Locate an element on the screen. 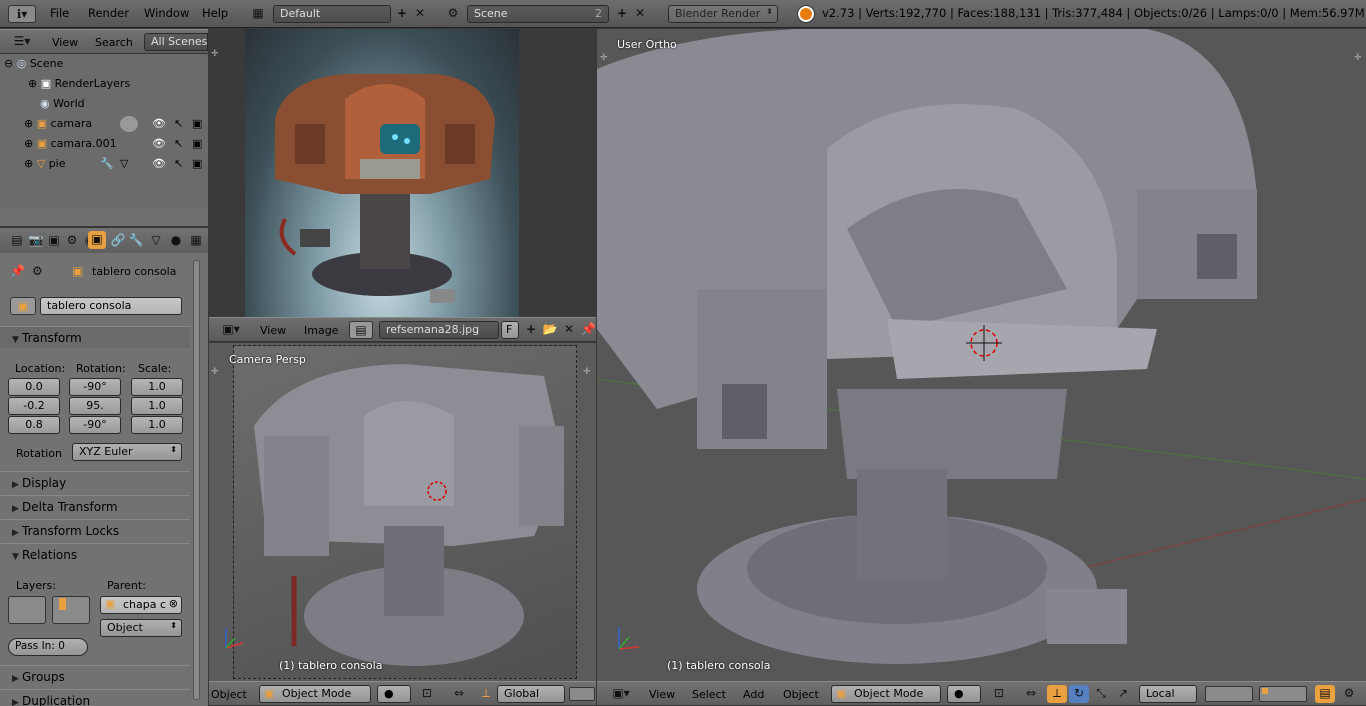  groups-panel-header: ▶ Groups is located at coordinates (95, 676).